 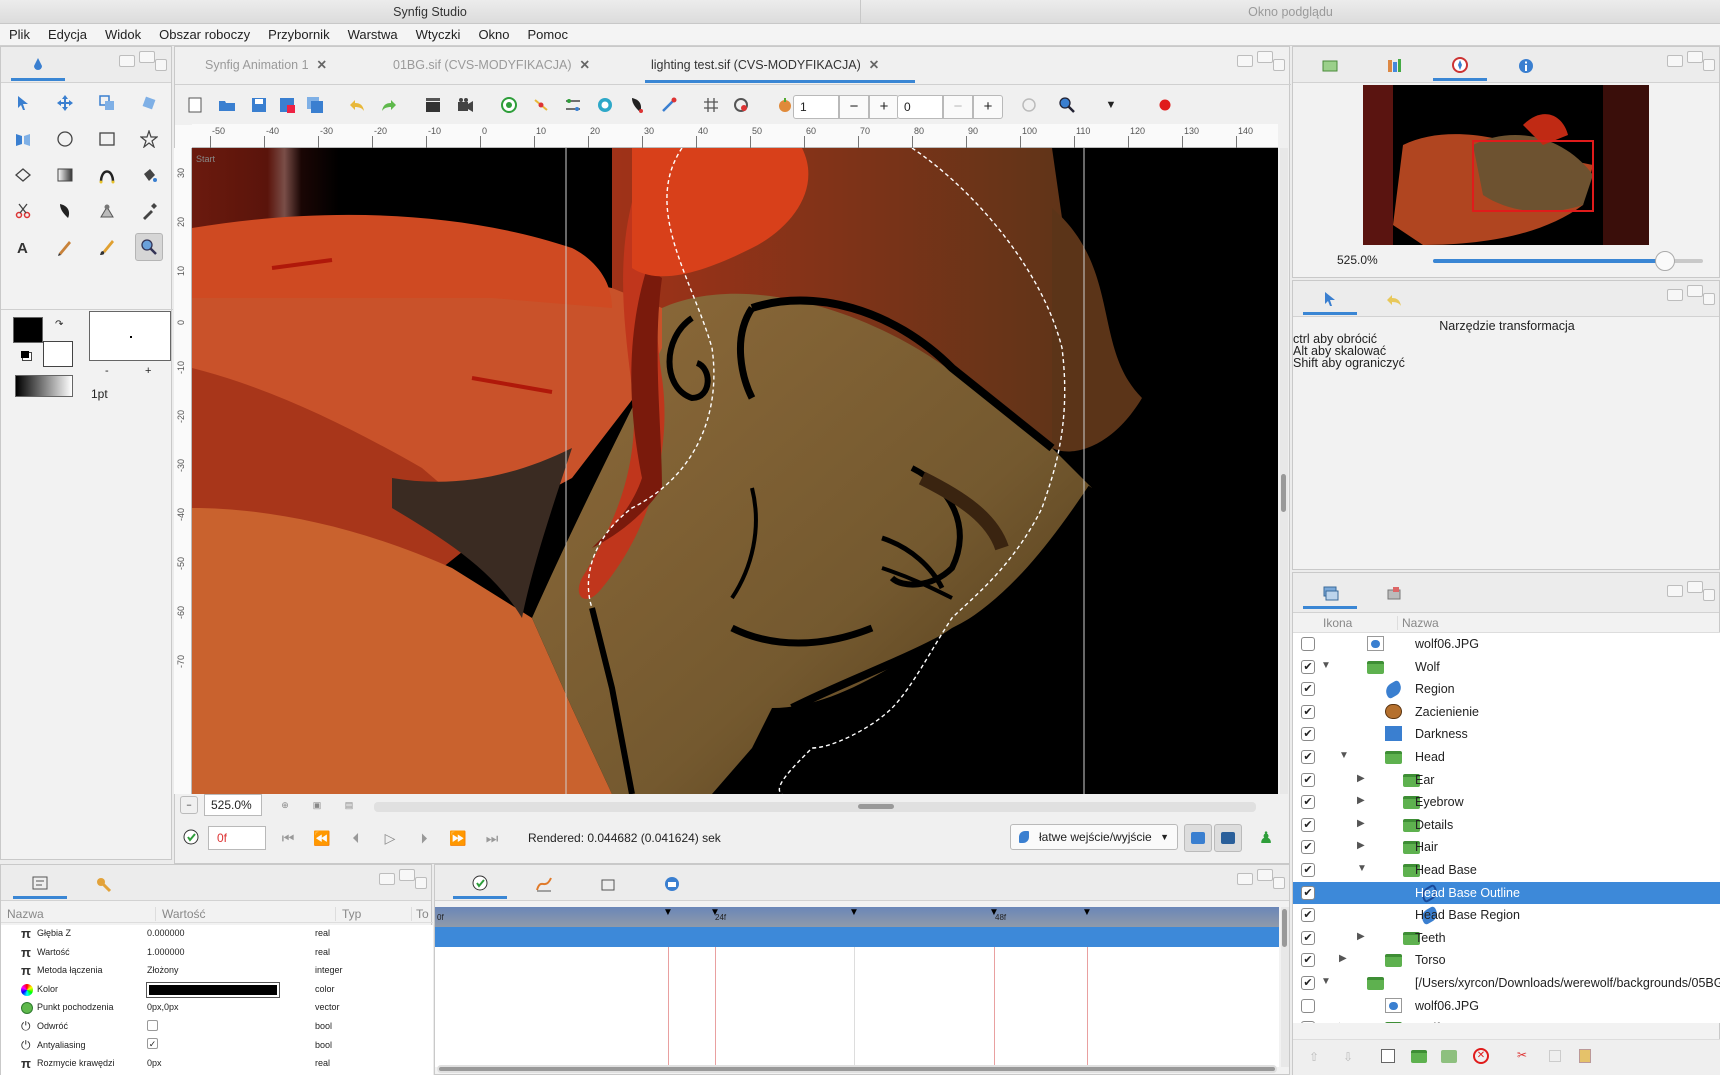 I want to click on param-row: π Metoda łączenia Złożony integer, so click(x=216, y=971).